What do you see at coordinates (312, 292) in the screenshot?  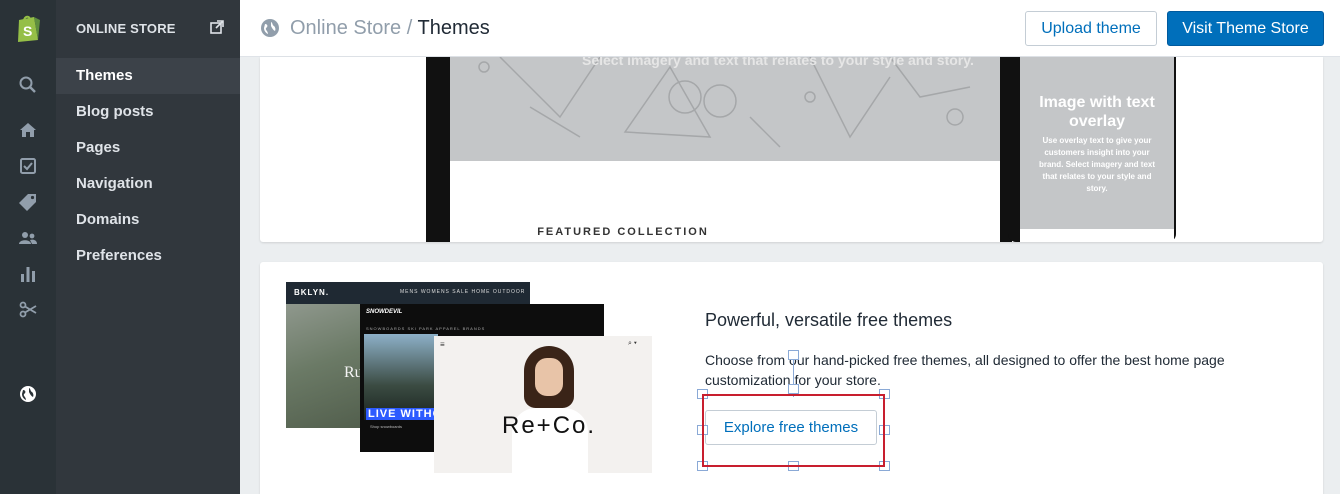 I see `thumbnail-brand: BKLYN.` at bounding box center [312, 292].